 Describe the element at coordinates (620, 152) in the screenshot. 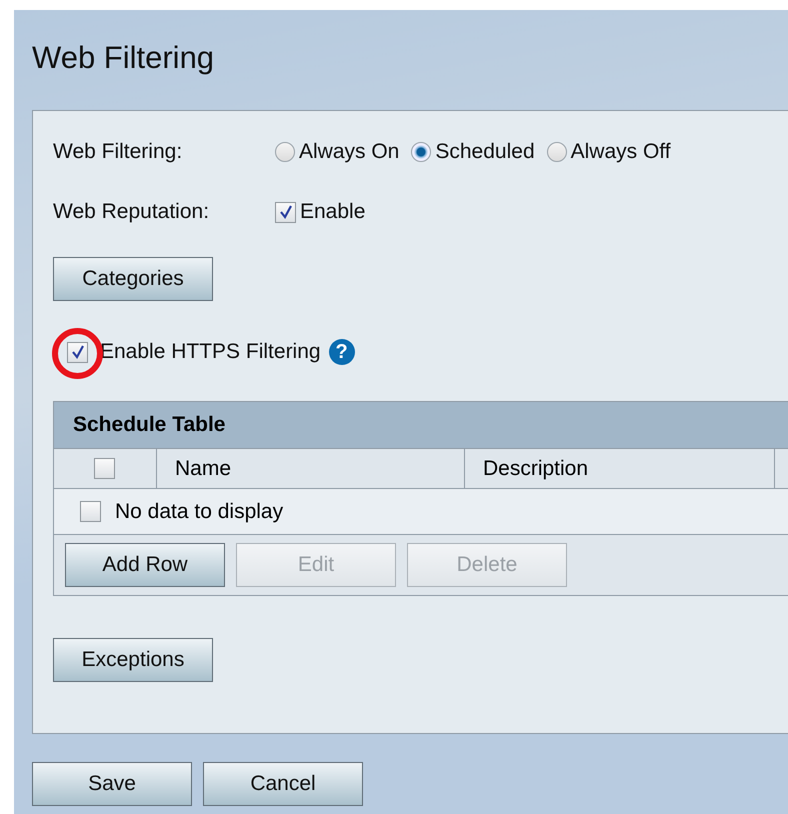

I see `option-label: Always Off` at that location.